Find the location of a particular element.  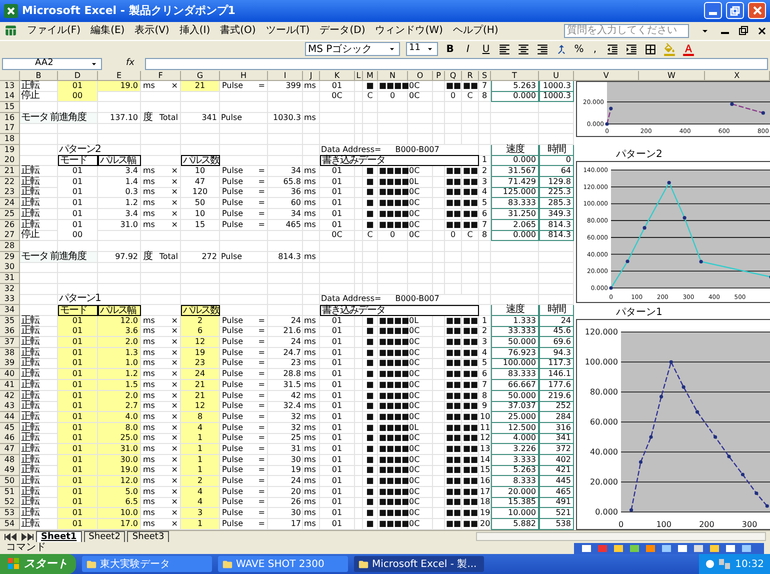

column-header: W is located at coordinates (672, 75).